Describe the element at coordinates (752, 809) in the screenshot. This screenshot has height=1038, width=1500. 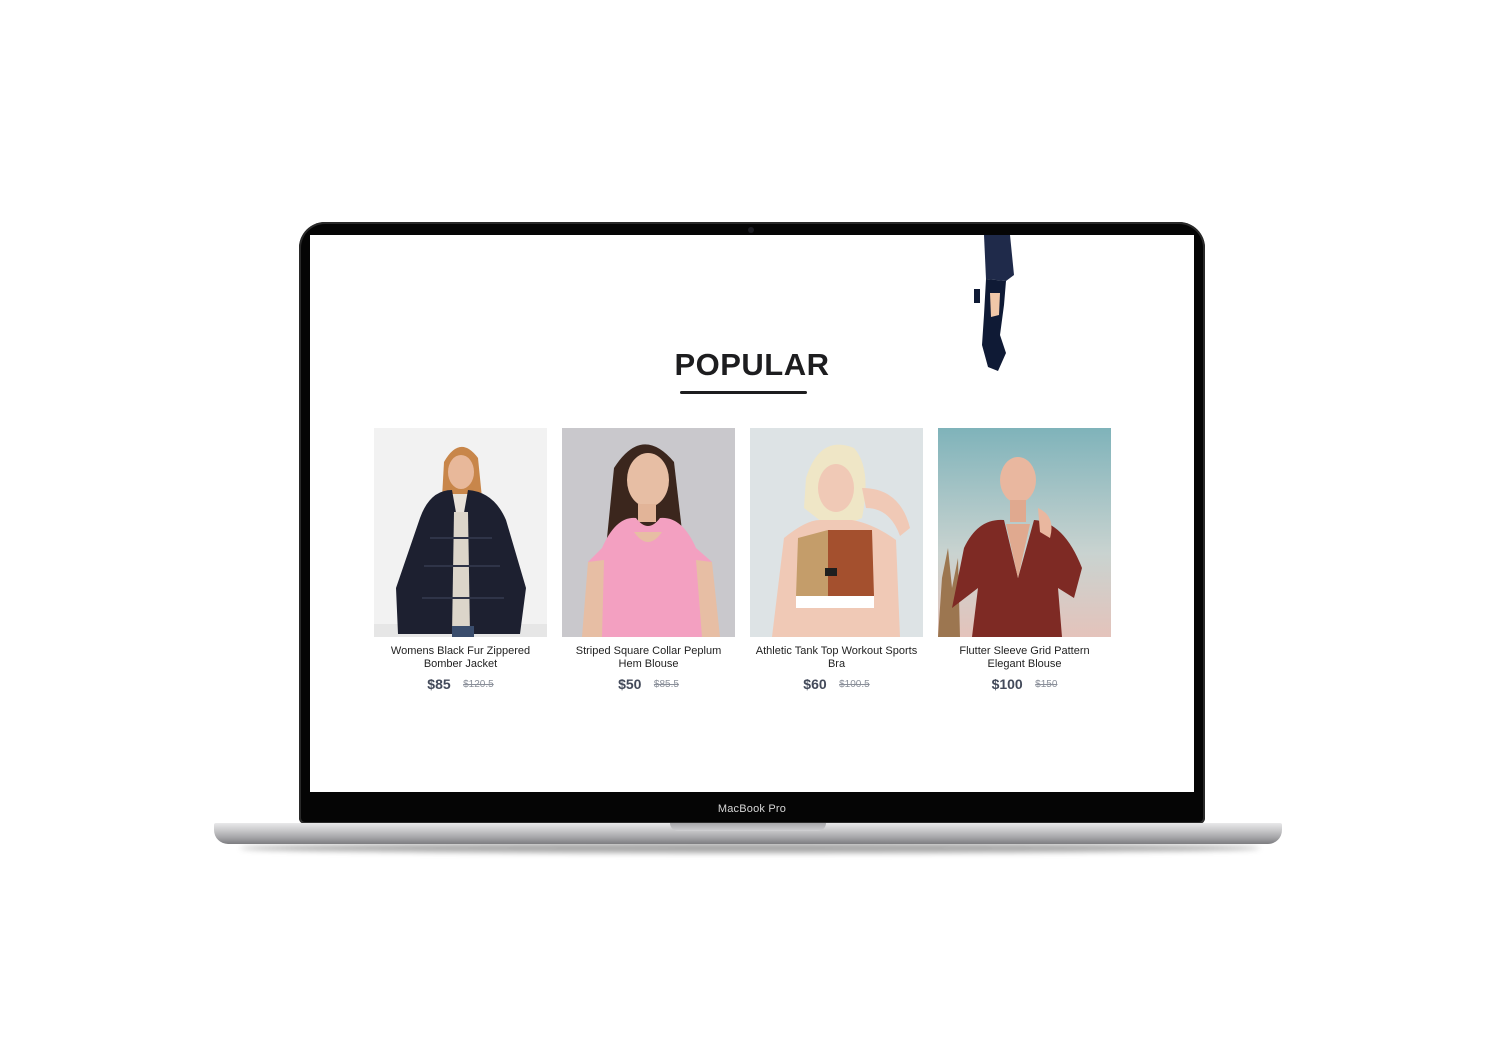
I see `device-label: MacBook Pro` at that location.